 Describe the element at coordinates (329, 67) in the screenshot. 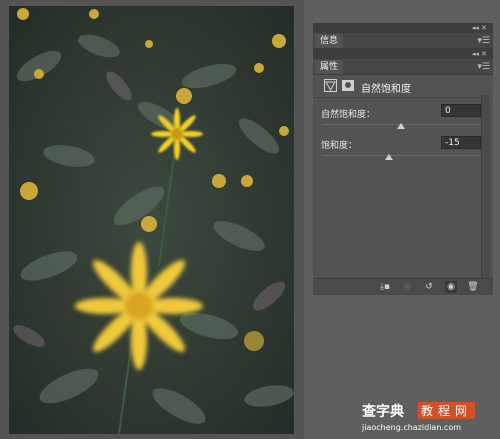

I see `tab-properties: 属性` at that location.